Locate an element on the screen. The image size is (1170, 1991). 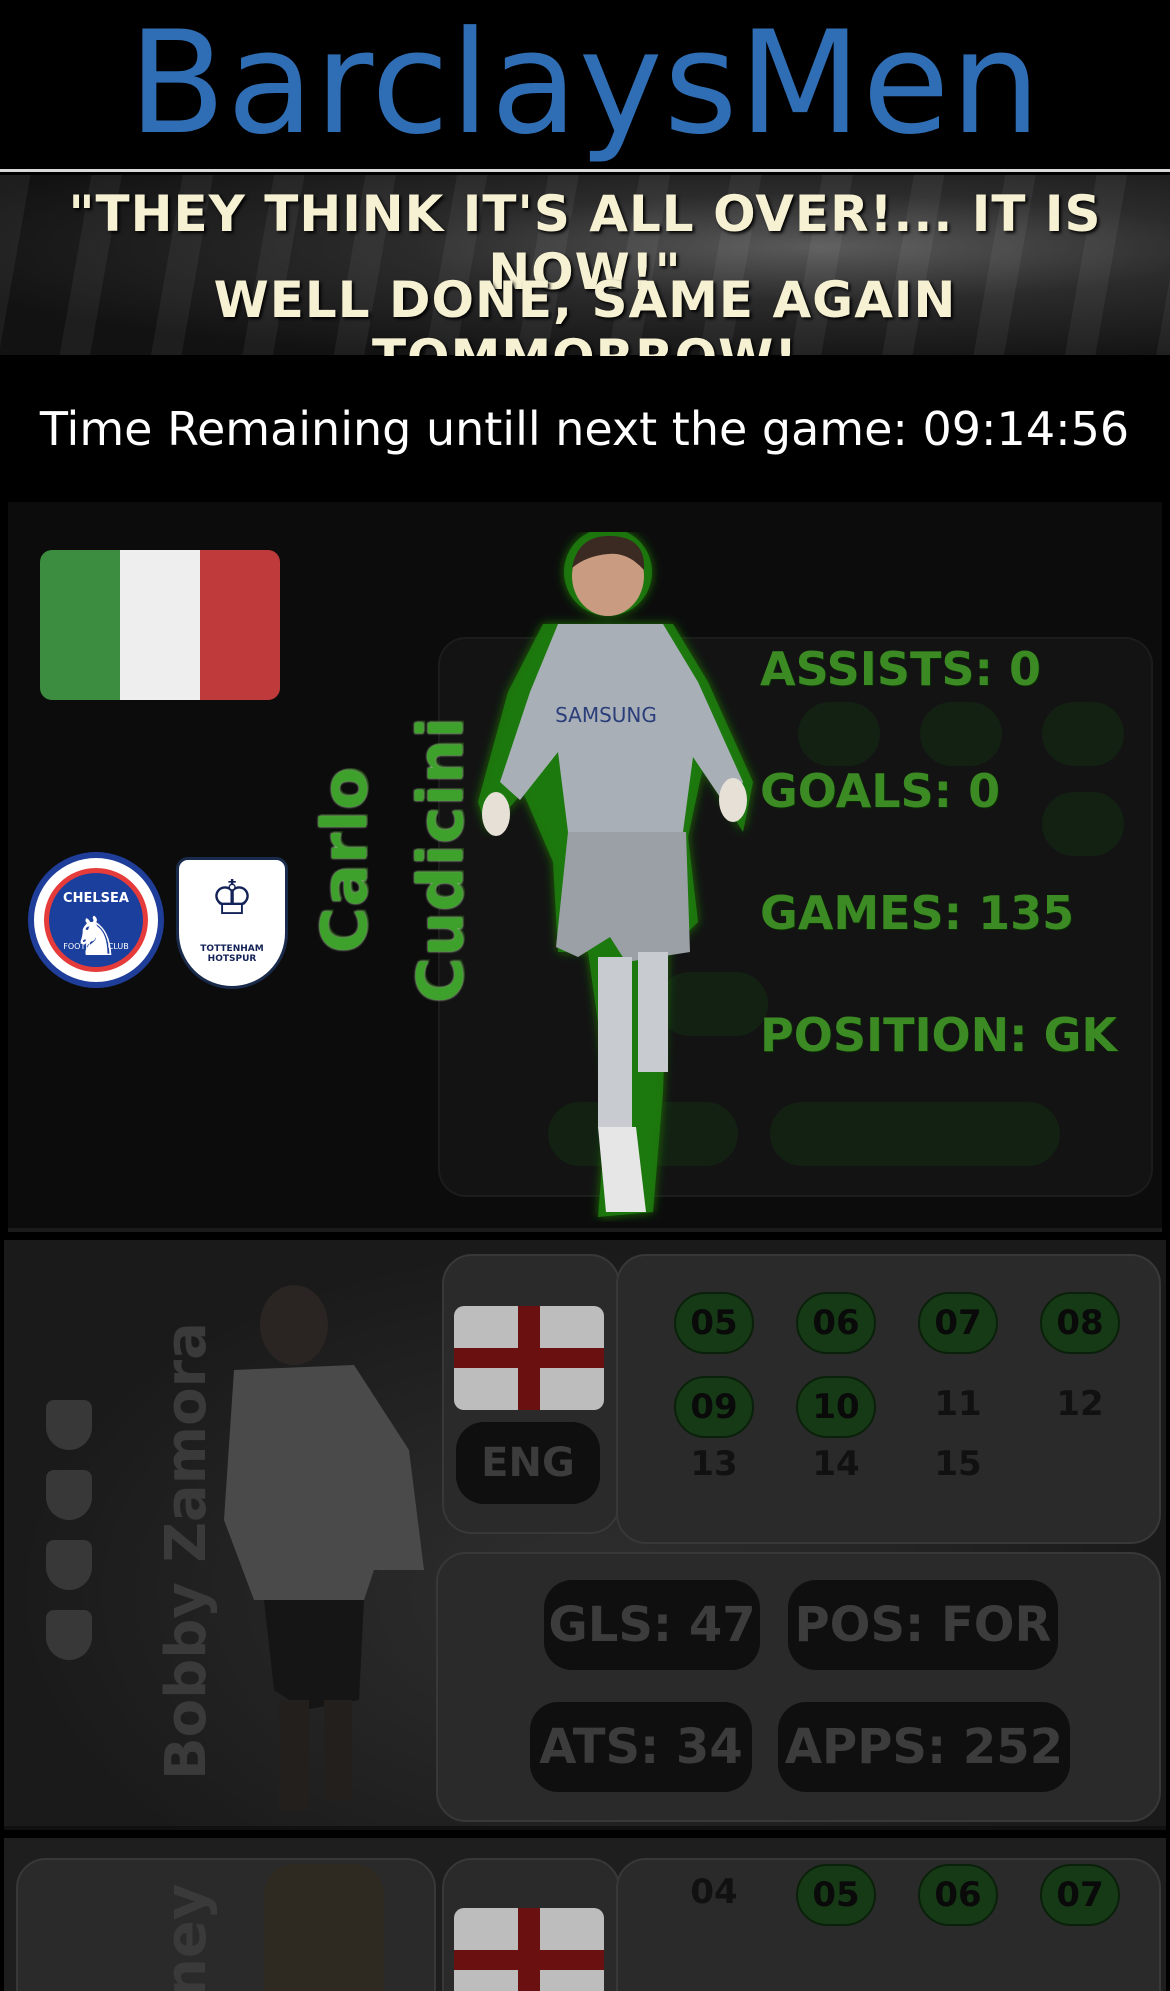
tottenham-crest-icon: ♔ TOTTENHAM HOTSPUR is located at coordinates (232, 923).